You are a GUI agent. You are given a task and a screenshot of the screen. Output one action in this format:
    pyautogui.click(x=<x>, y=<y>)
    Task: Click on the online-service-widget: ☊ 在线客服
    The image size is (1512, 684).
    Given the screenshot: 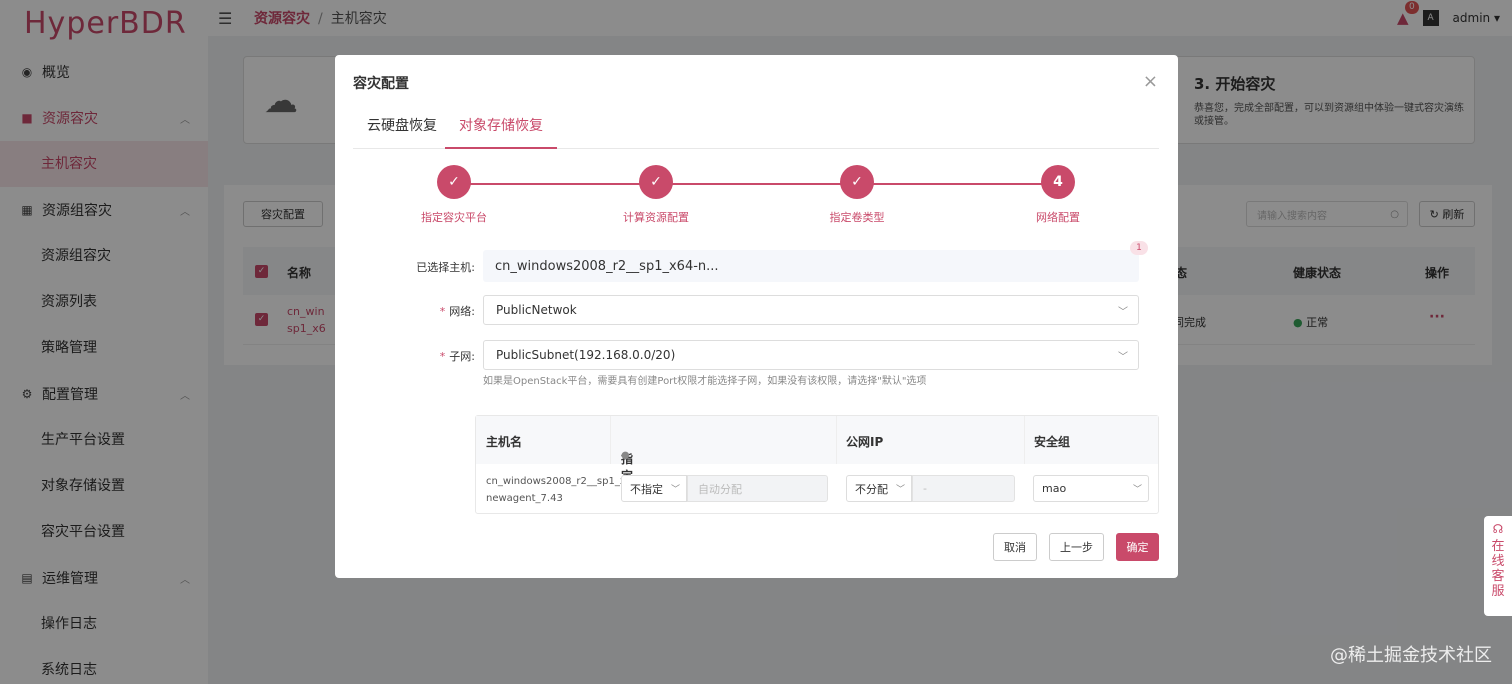 What is the action you would take?
    pyautogui.click(x=1498, y=566)
    